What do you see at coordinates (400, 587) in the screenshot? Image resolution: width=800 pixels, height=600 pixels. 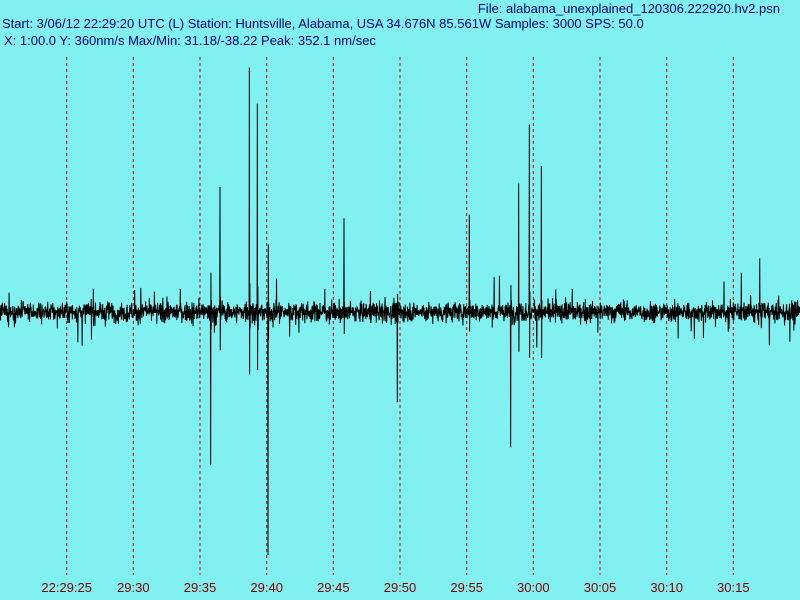 I see `time-tick-label: 29:50` at bounding box center [400, 587].